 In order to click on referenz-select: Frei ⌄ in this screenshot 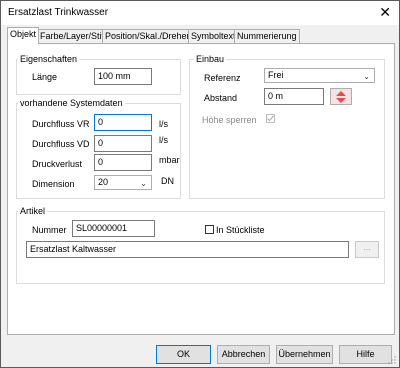, I will do `click(319, 75)`.